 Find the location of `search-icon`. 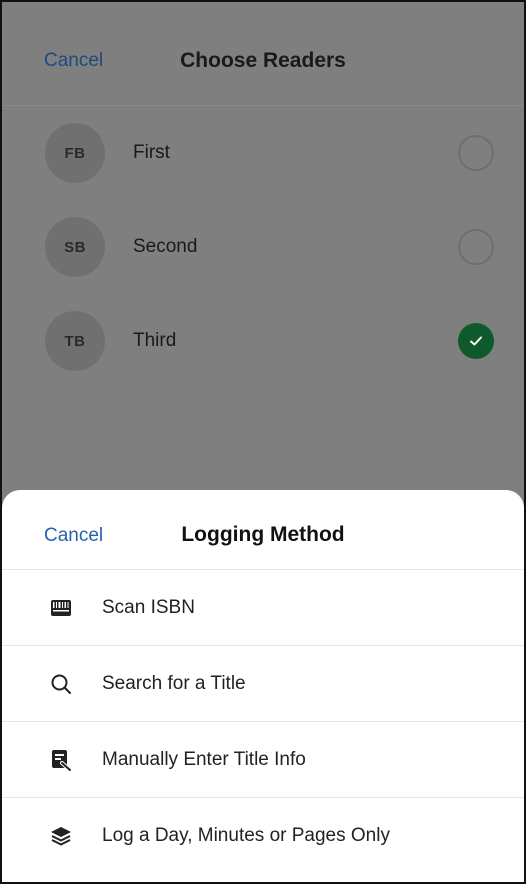

search-icon is located at coordinates (61, 684).